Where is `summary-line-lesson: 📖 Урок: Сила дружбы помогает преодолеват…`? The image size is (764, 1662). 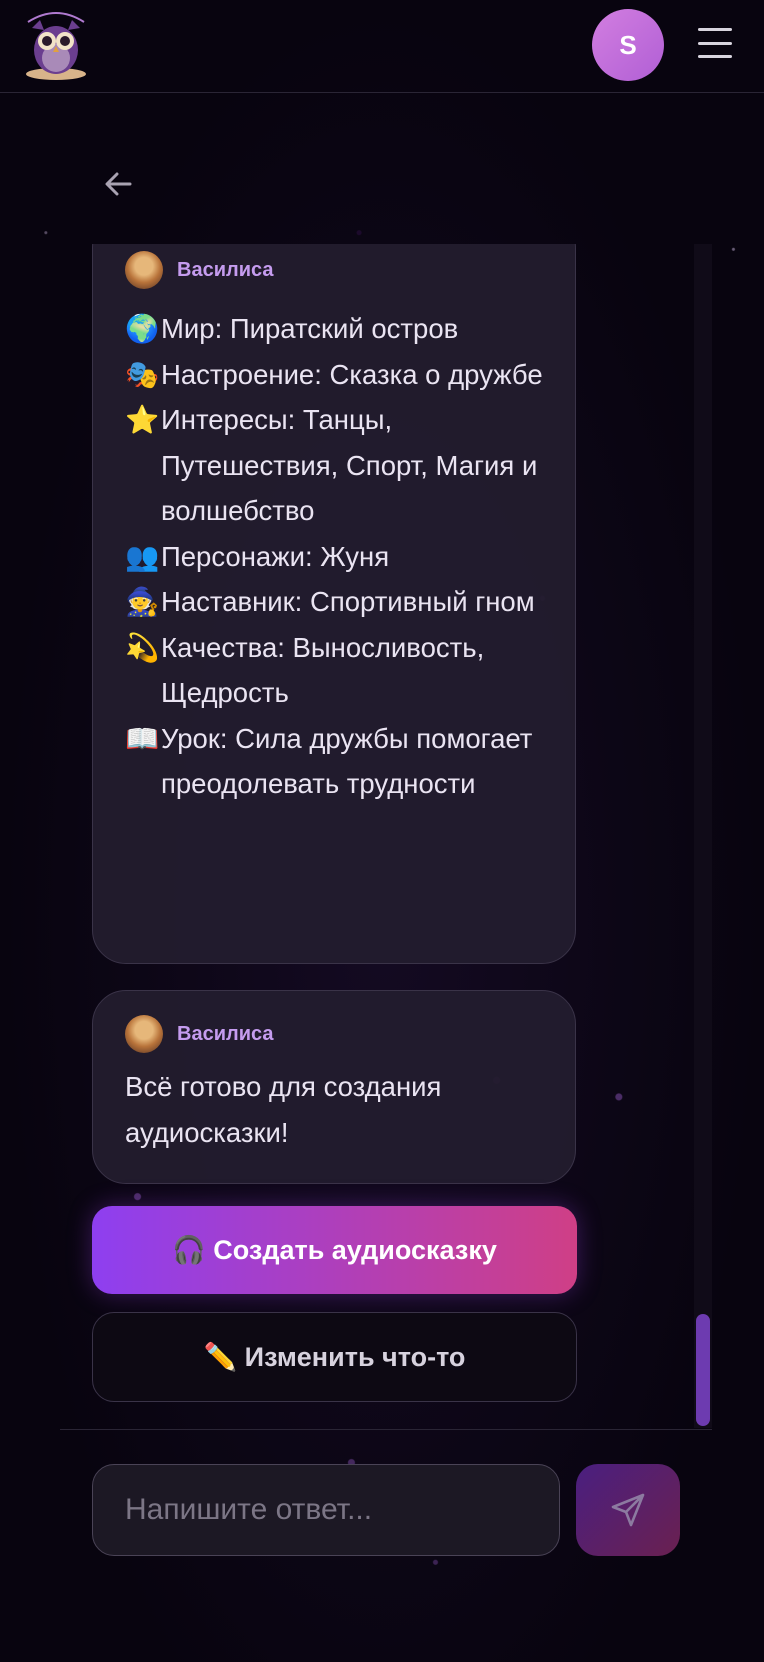
summary-line-lesson: 📖 Урок: Сила дружбы помогает преодолеват… is located at coordinates (340, 761).